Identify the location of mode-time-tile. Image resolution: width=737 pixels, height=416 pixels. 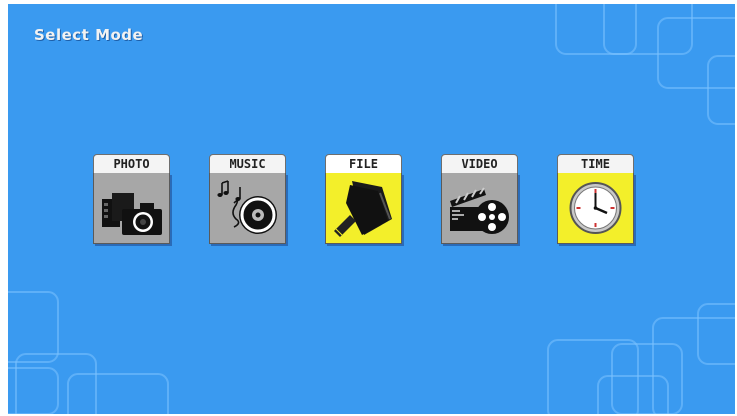
(595, 208).